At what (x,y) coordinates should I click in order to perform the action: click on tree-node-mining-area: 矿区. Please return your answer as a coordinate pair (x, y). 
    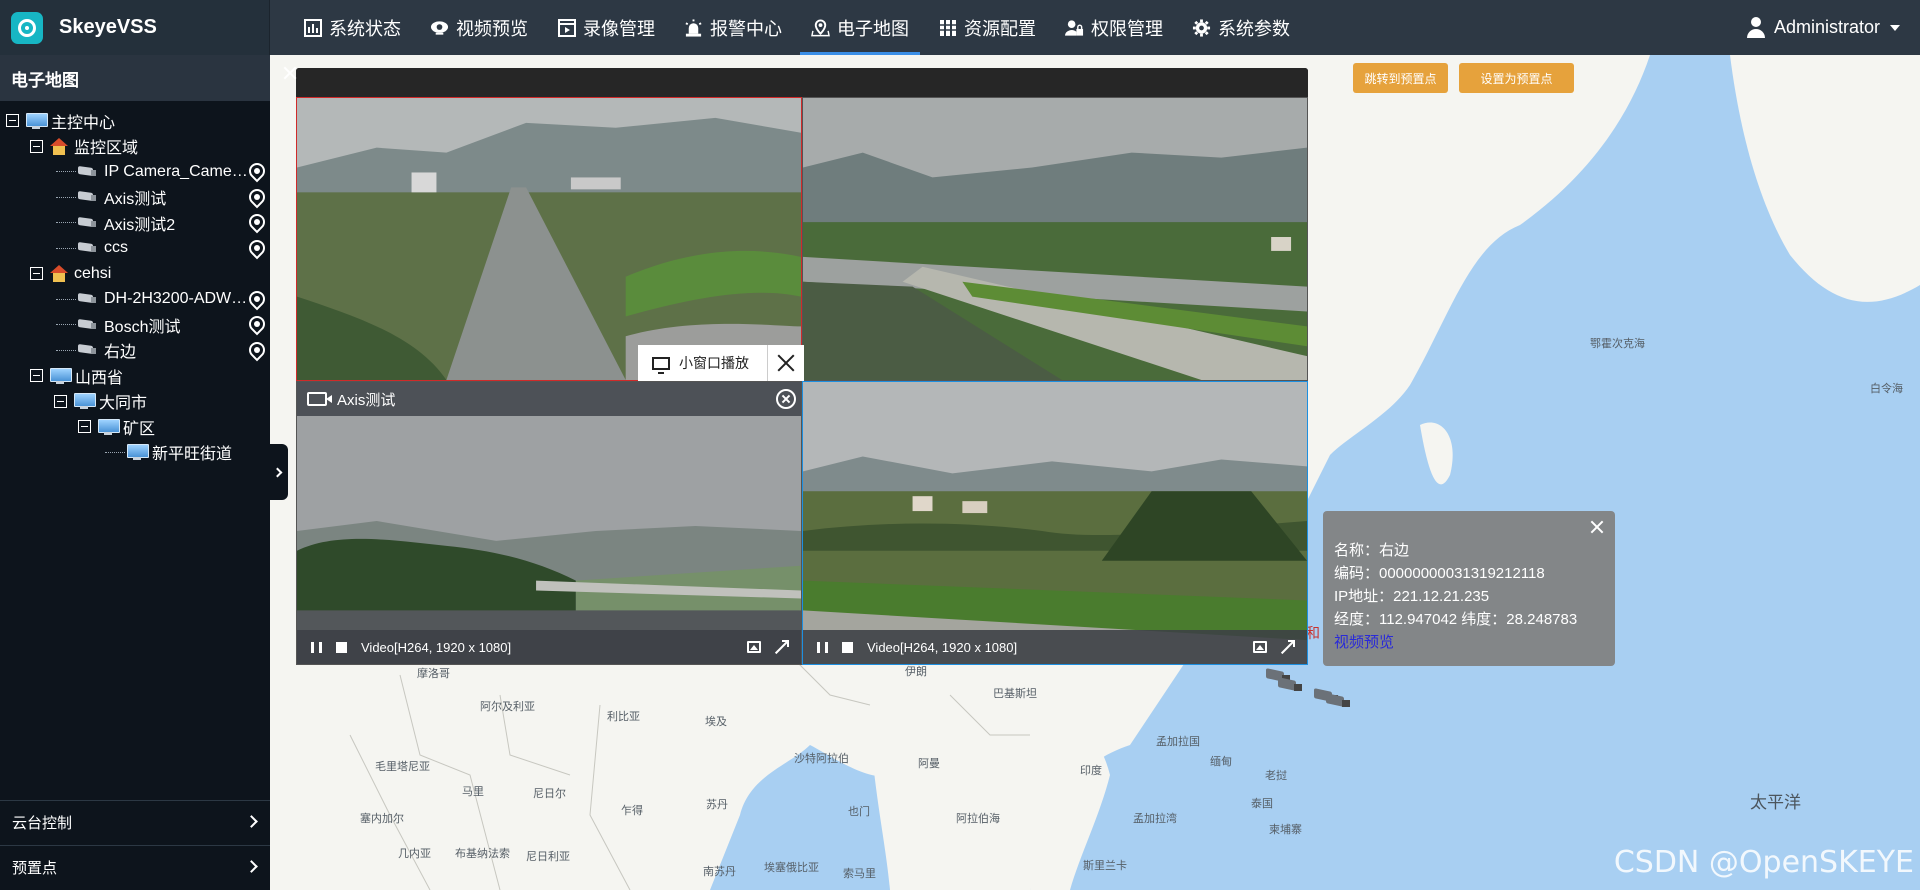
    Looking at the image, I should click on (135, 427).